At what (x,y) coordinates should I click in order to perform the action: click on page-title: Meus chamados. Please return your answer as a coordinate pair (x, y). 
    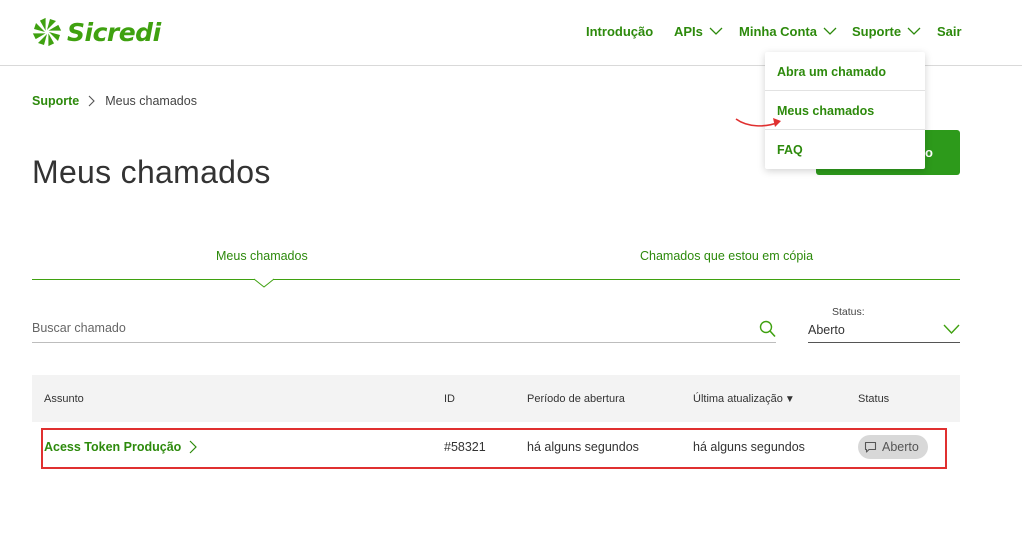
    Looking at the image, I should click on (151, 172).